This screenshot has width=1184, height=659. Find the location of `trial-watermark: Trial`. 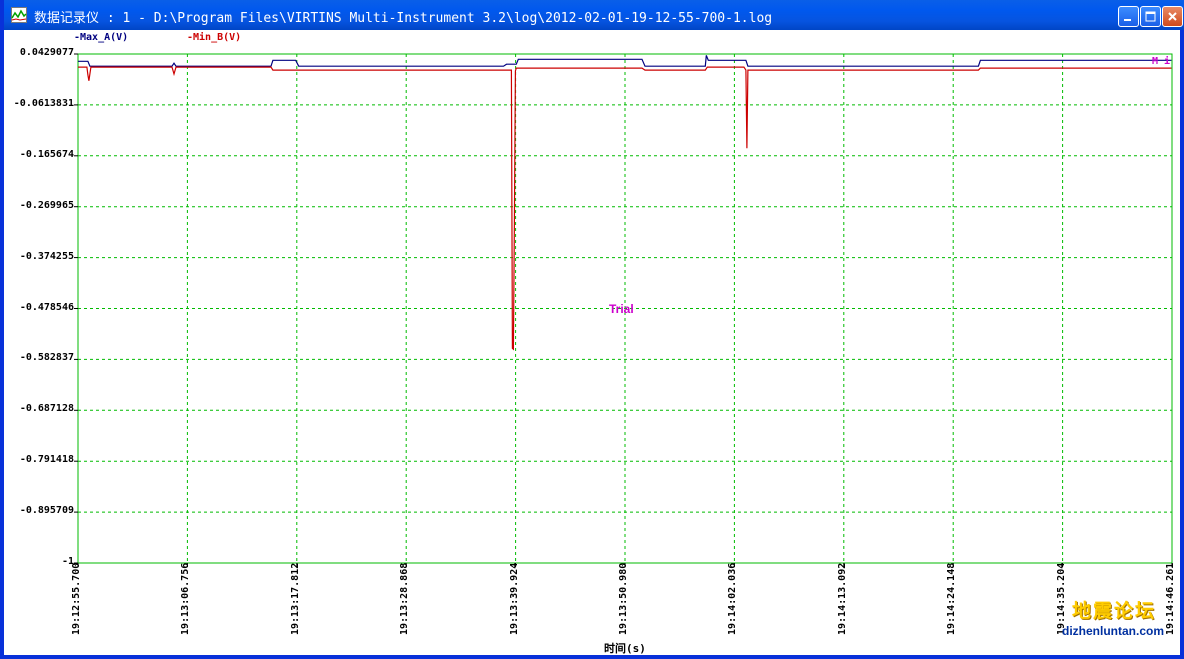

trial-watermark: Trial is located at coordinates (621, 309).